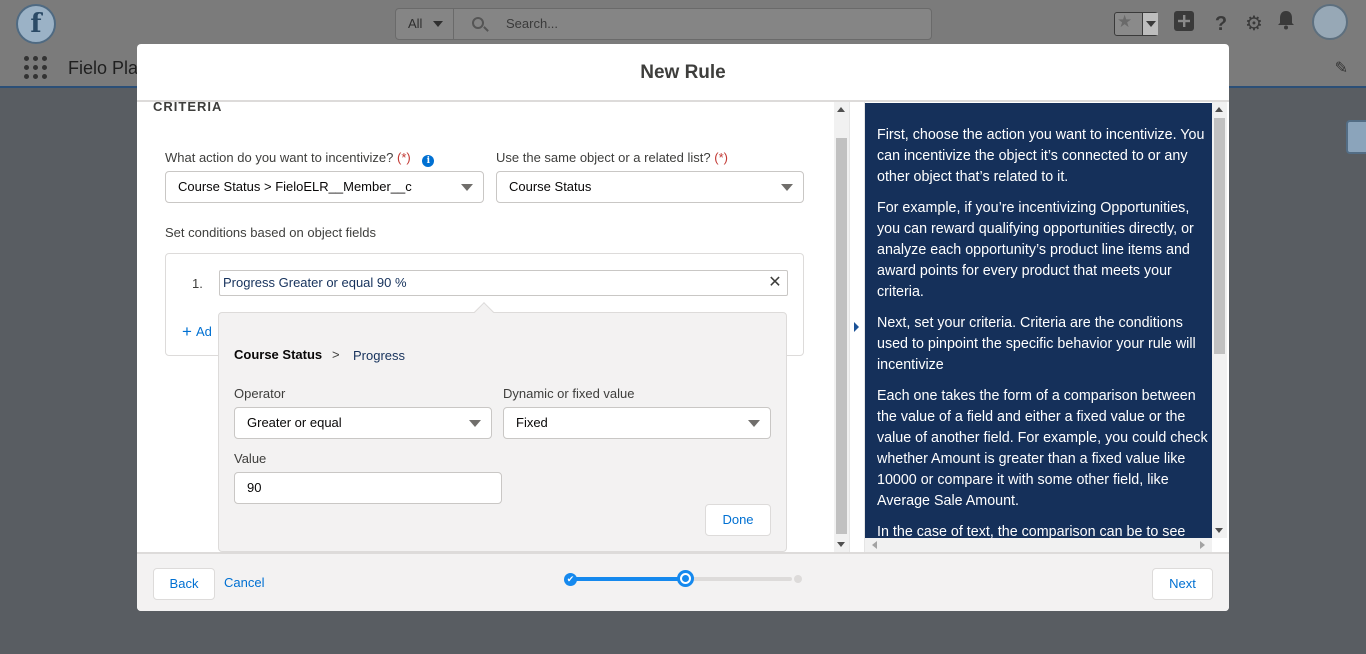 The height and width of the screenshot is (654, 1366). I want to click on favorites-dropdown-button, so click(1150, 24).